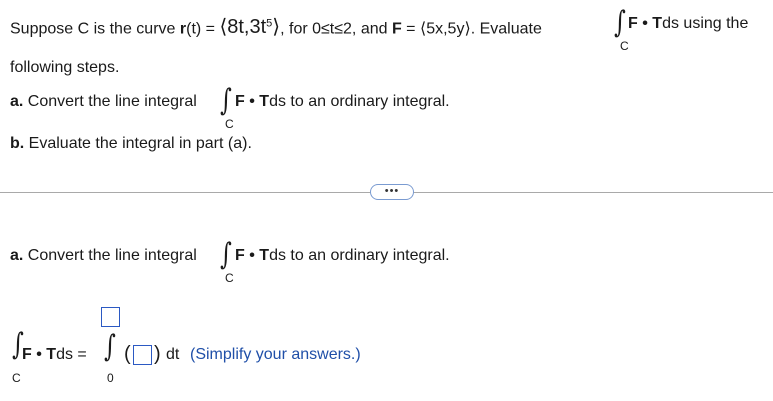  I want to click on part-b-instruction: b. Evaluate the integral in part (a)., so click(131, 144).